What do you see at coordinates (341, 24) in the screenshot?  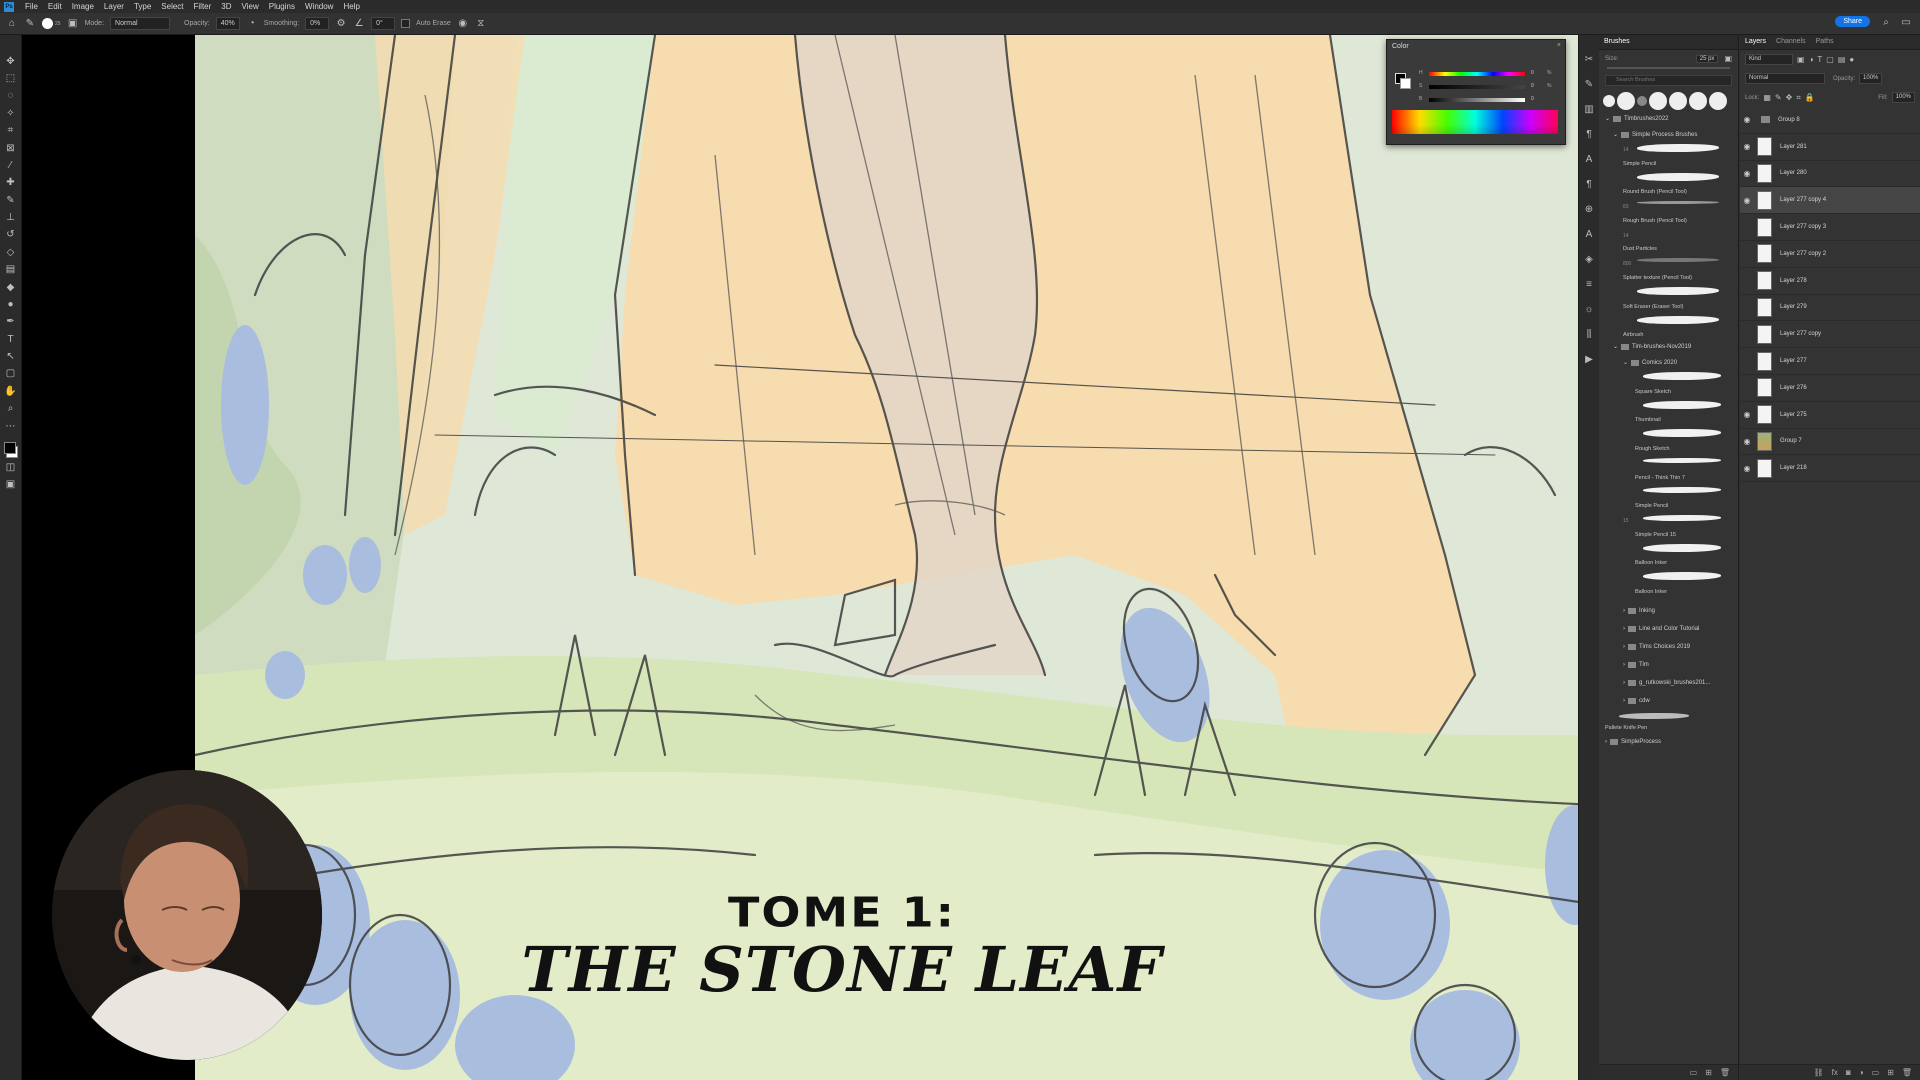 I see `gear-icon: ⚙` at bounding box center [341, 24].